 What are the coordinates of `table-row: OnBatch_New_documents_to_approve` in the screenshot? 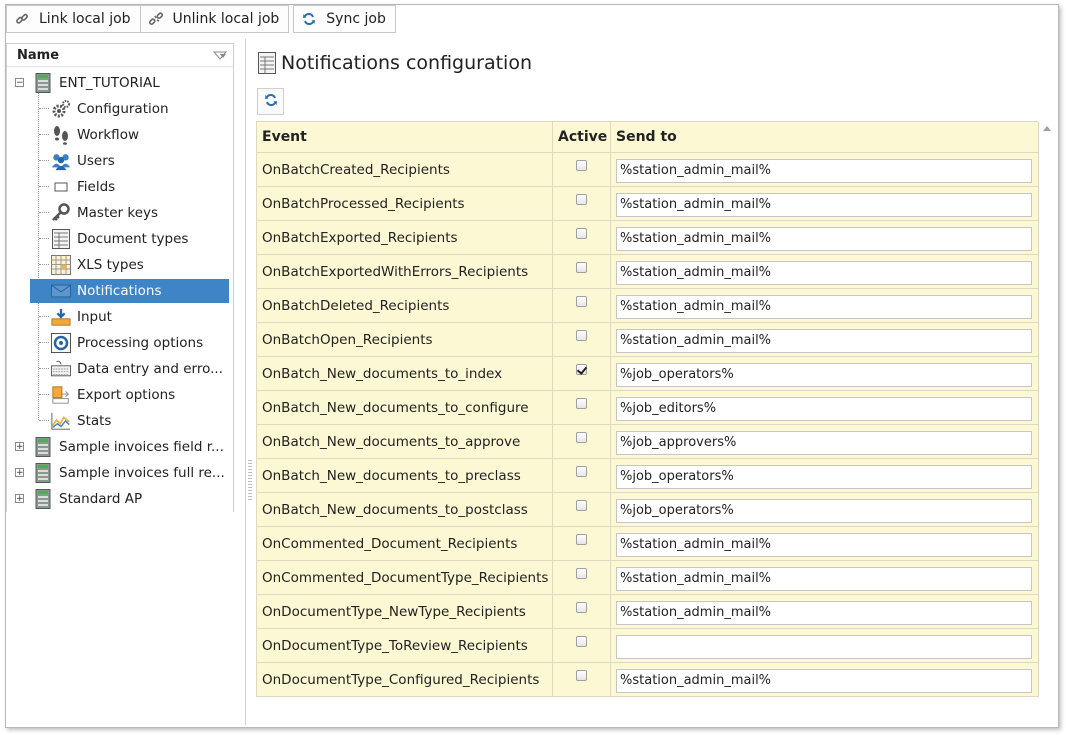 It's located at (647, 441).